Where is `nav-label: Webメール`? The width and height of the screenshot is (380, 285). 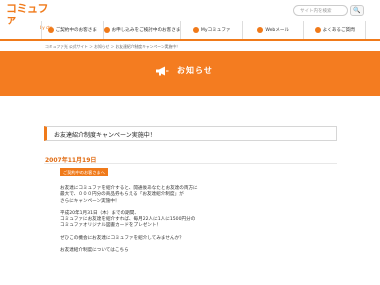 nav-label: Webメール is located at coordinates (277, 30).